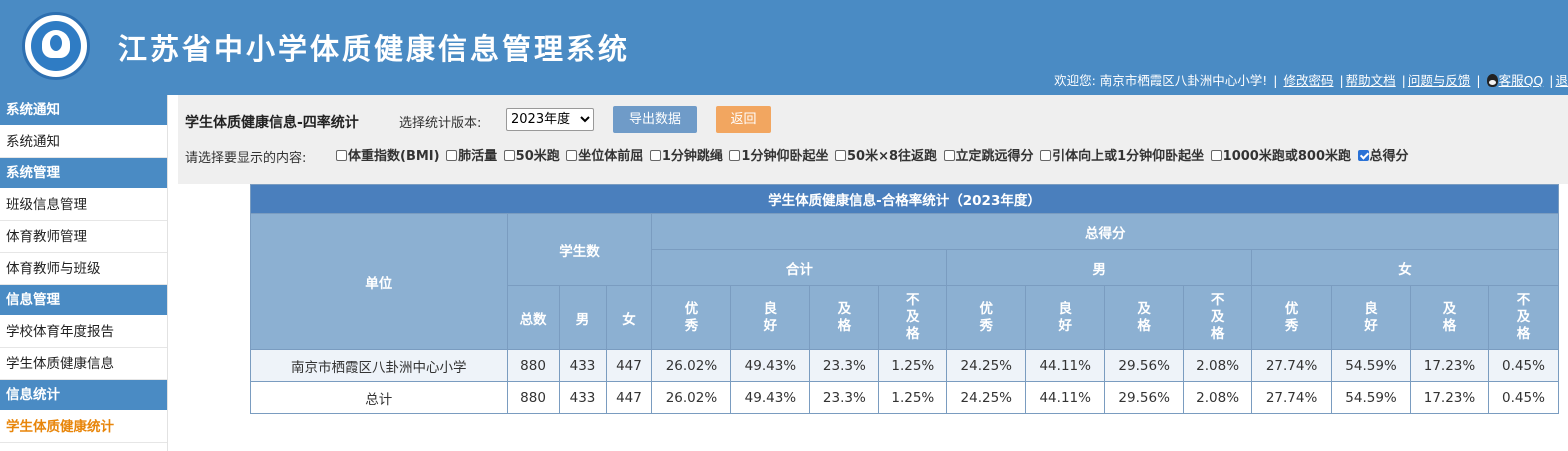 The image size is (1568, 451). What do you see at coordinates (1046, 155) in the screenshot?
I see `checkbox-pull-up` at bounding box center [1046, 155].